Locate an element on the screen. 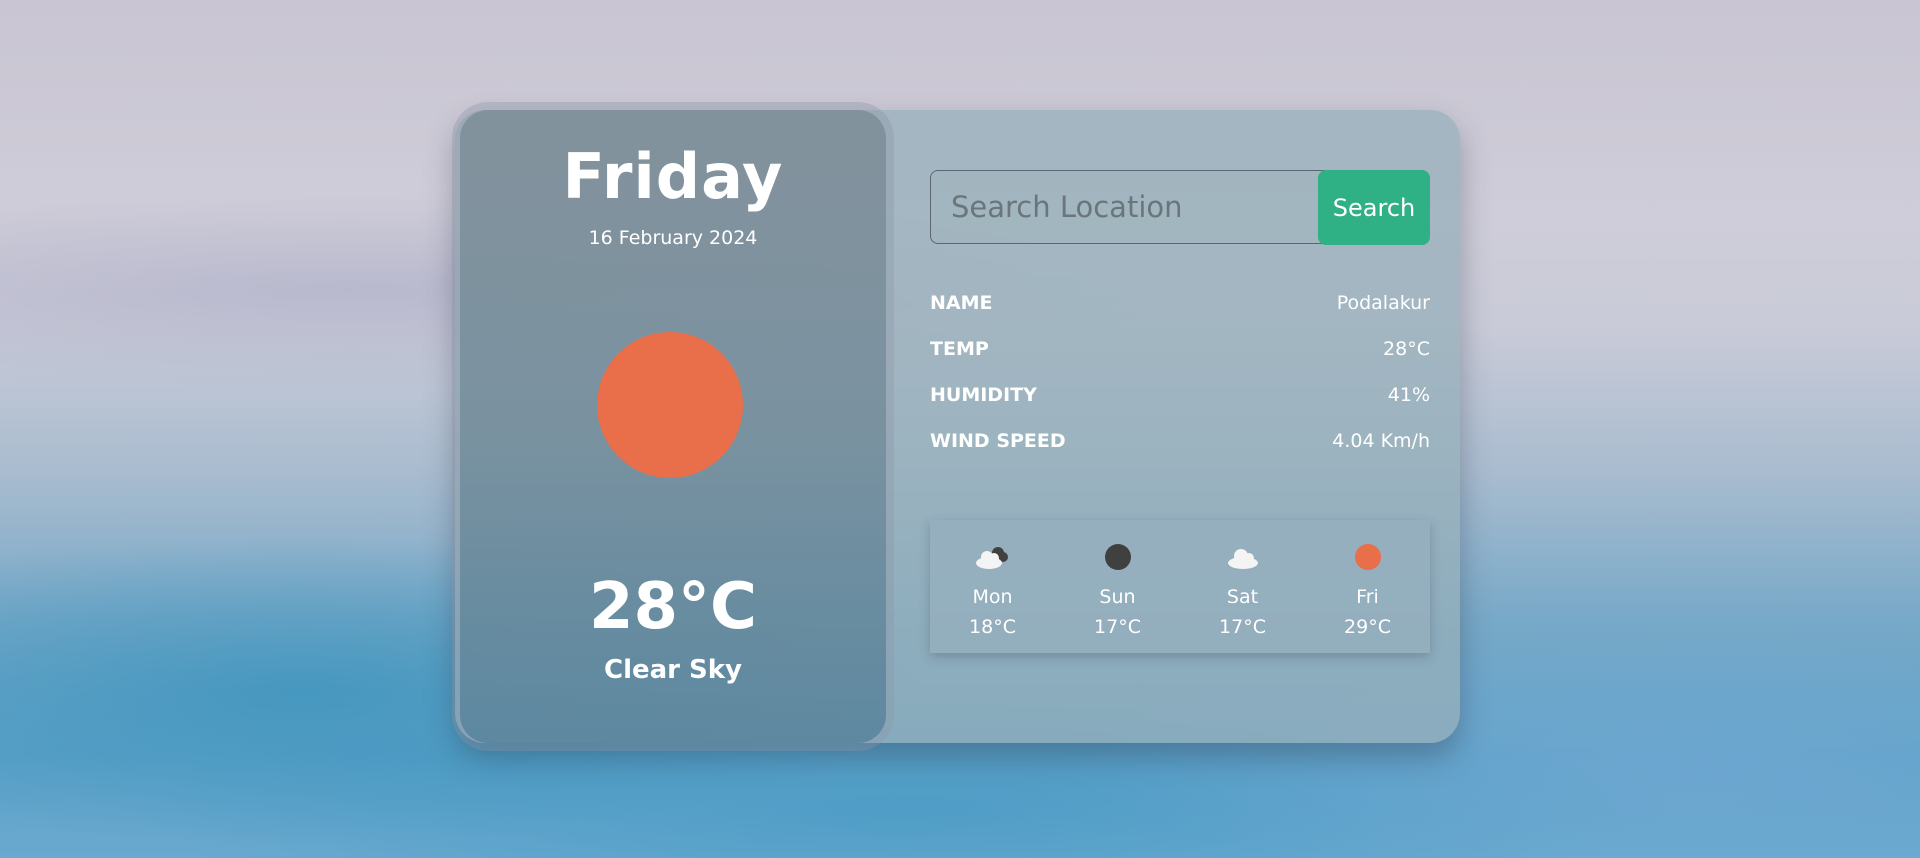 The width and height of the screenshot is (1920, 858). forecast-day: Mon is located at coordinates (992, 597).